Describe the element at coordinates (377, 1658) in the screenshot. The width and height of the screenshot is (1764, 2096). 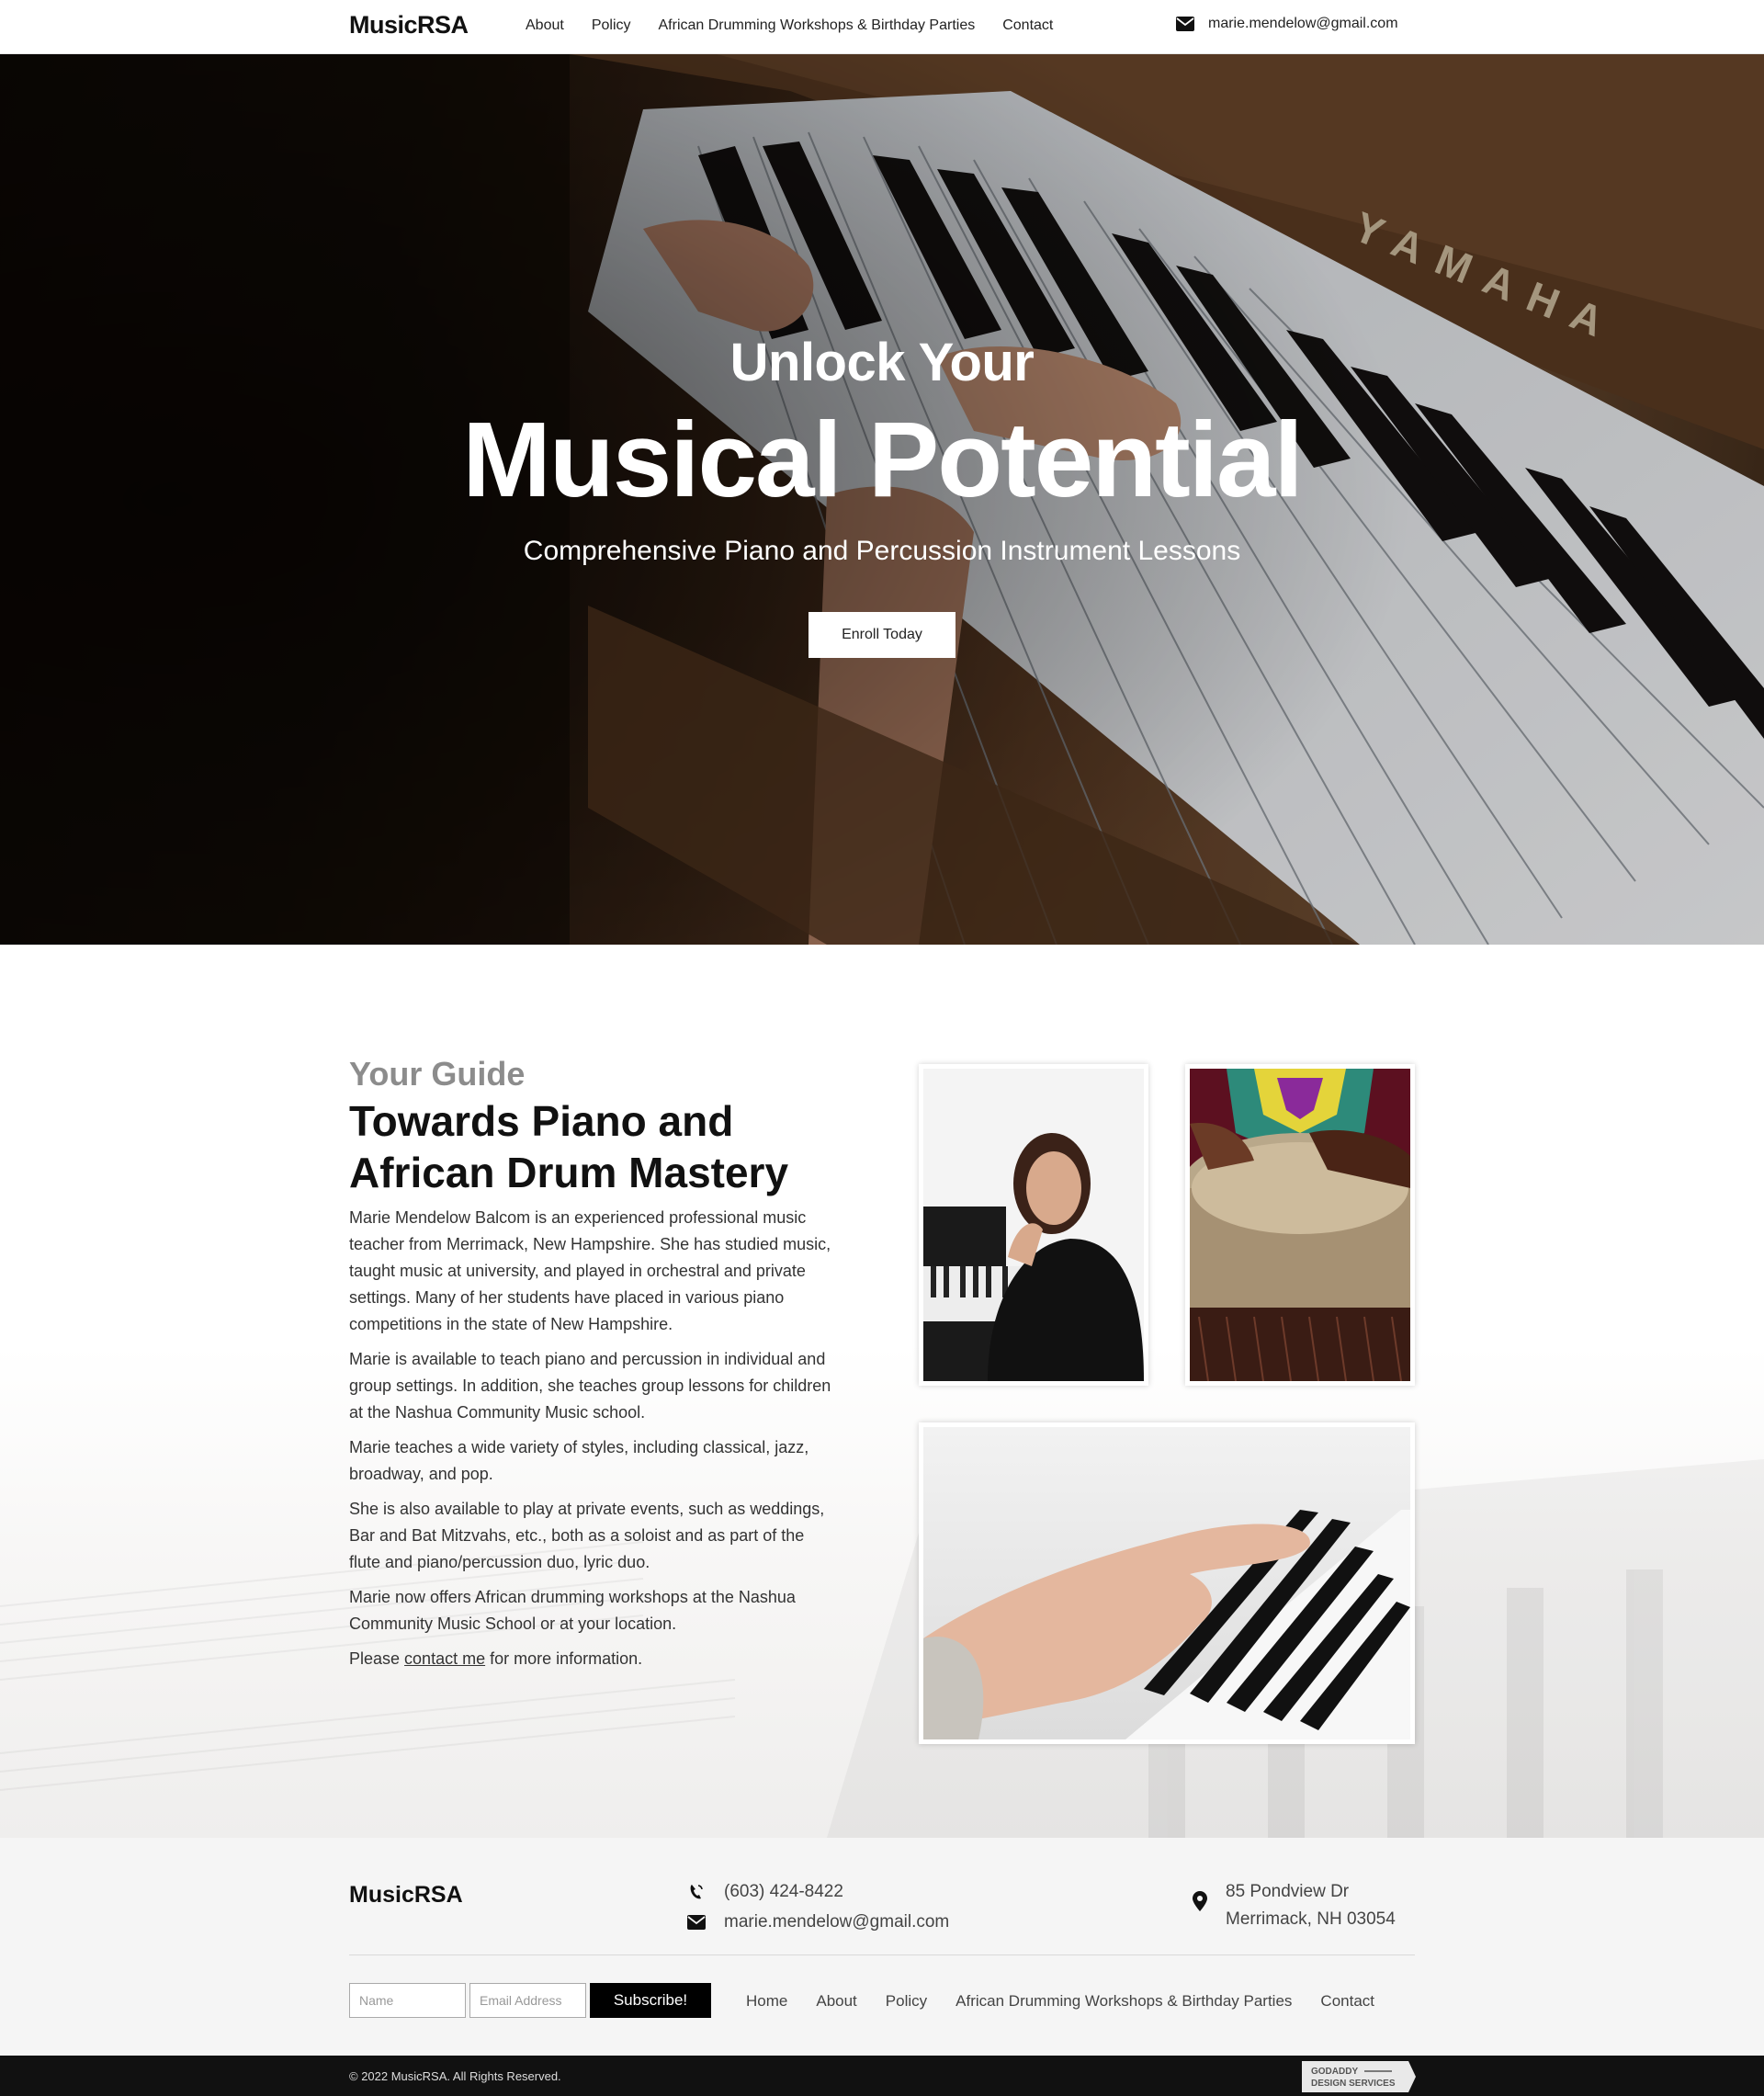
I see `contact-prefix: Please` at that location.